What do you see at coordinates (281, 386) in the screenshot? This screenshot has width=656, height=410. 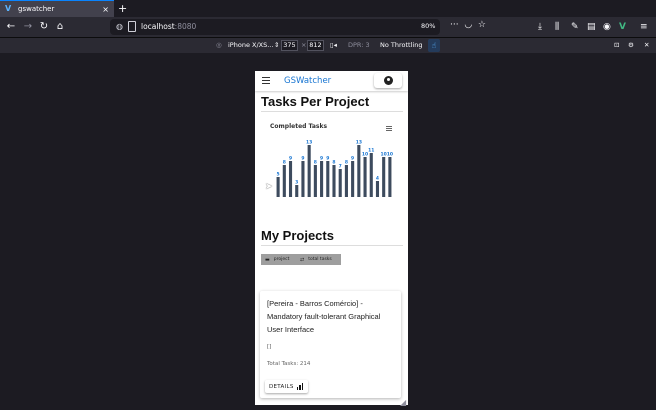 I see `details-label: DETAILS` at bounding box center [281, 386].